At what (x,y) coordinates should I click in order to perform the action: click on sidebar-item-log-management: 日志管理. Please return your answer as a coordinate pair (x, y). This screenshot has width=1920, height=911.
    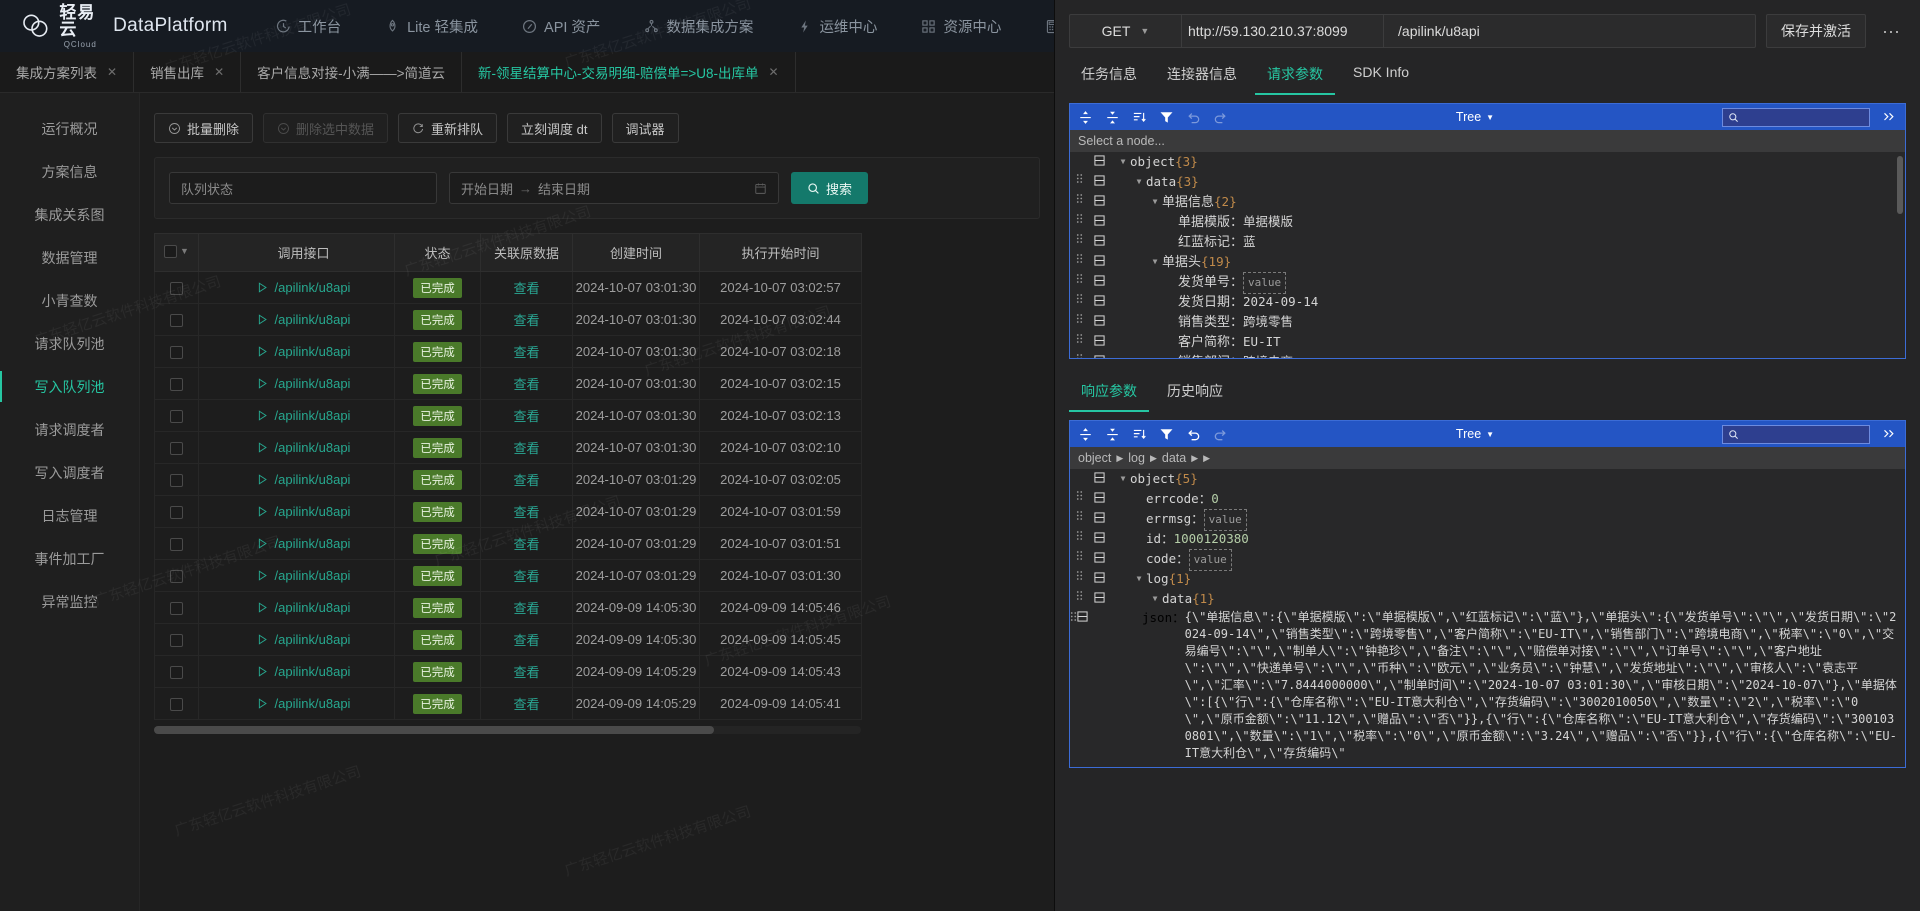
    Looking at the image, I should click on (69, 515).